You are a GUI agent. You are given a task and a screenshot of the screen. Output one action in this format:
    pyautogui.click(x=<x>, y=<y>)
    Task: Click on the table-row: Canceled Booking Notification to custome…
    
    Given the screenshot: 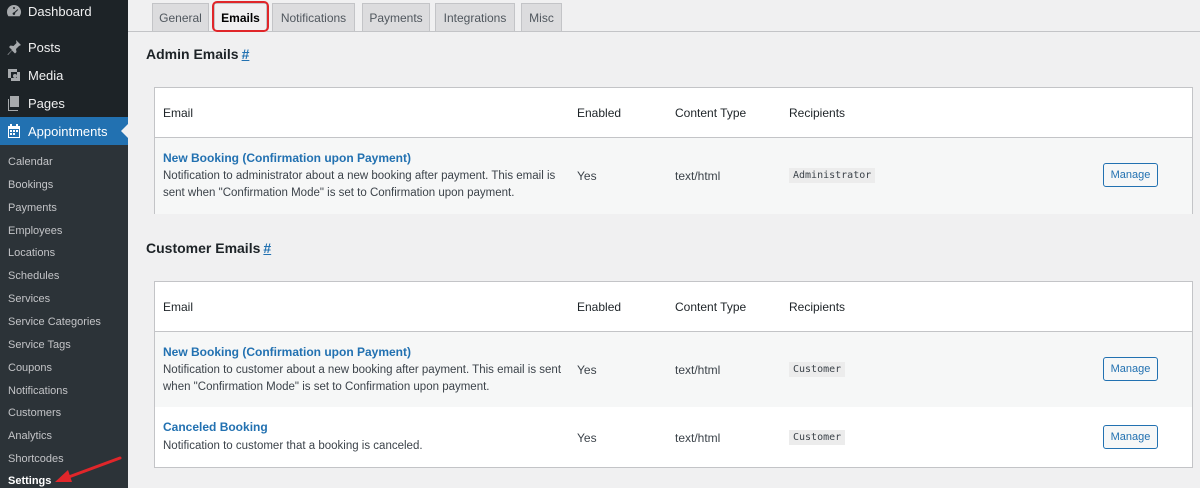 What is the action you would take?
    pyautogui.click(x=673, y=437)
    